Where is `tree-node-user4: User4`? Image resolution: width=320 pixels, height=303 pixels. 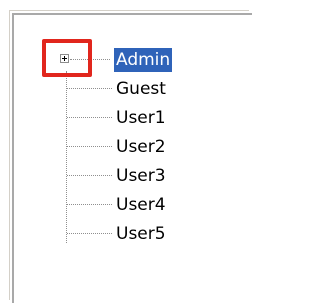 tree-node-user4: User4 is located at coordinates (120, 205).